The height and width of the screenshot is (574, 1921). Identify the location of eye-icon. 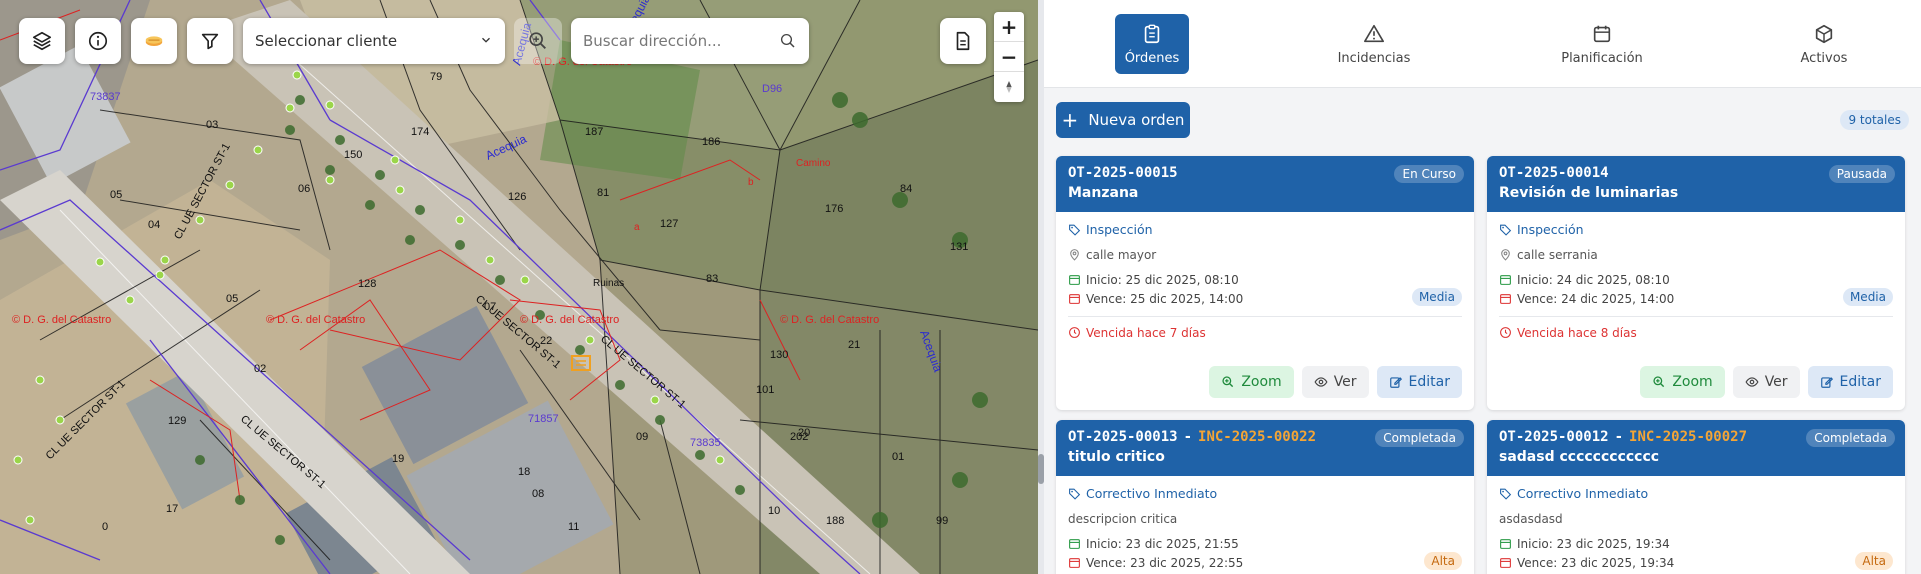
(1752, 382).